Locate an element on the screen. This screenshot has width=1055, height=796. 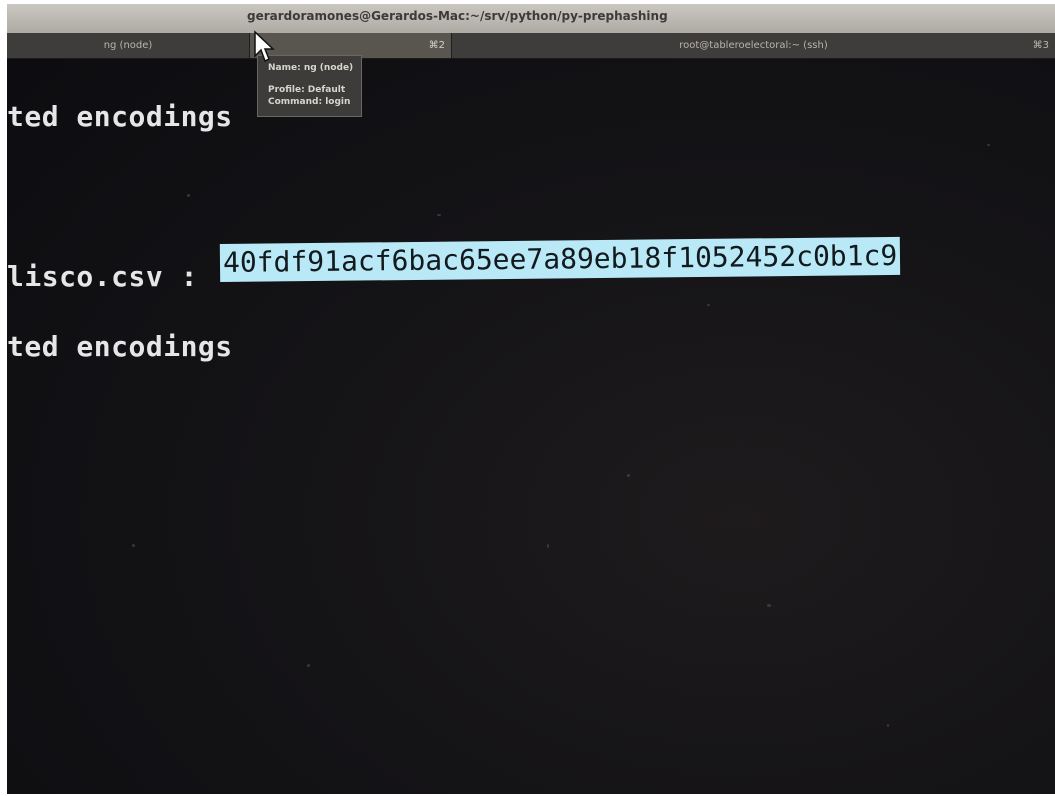
tab-ssh: root@tableroelectoral:~ (ssh) ⌘3 is located at coordinates (753, 45).